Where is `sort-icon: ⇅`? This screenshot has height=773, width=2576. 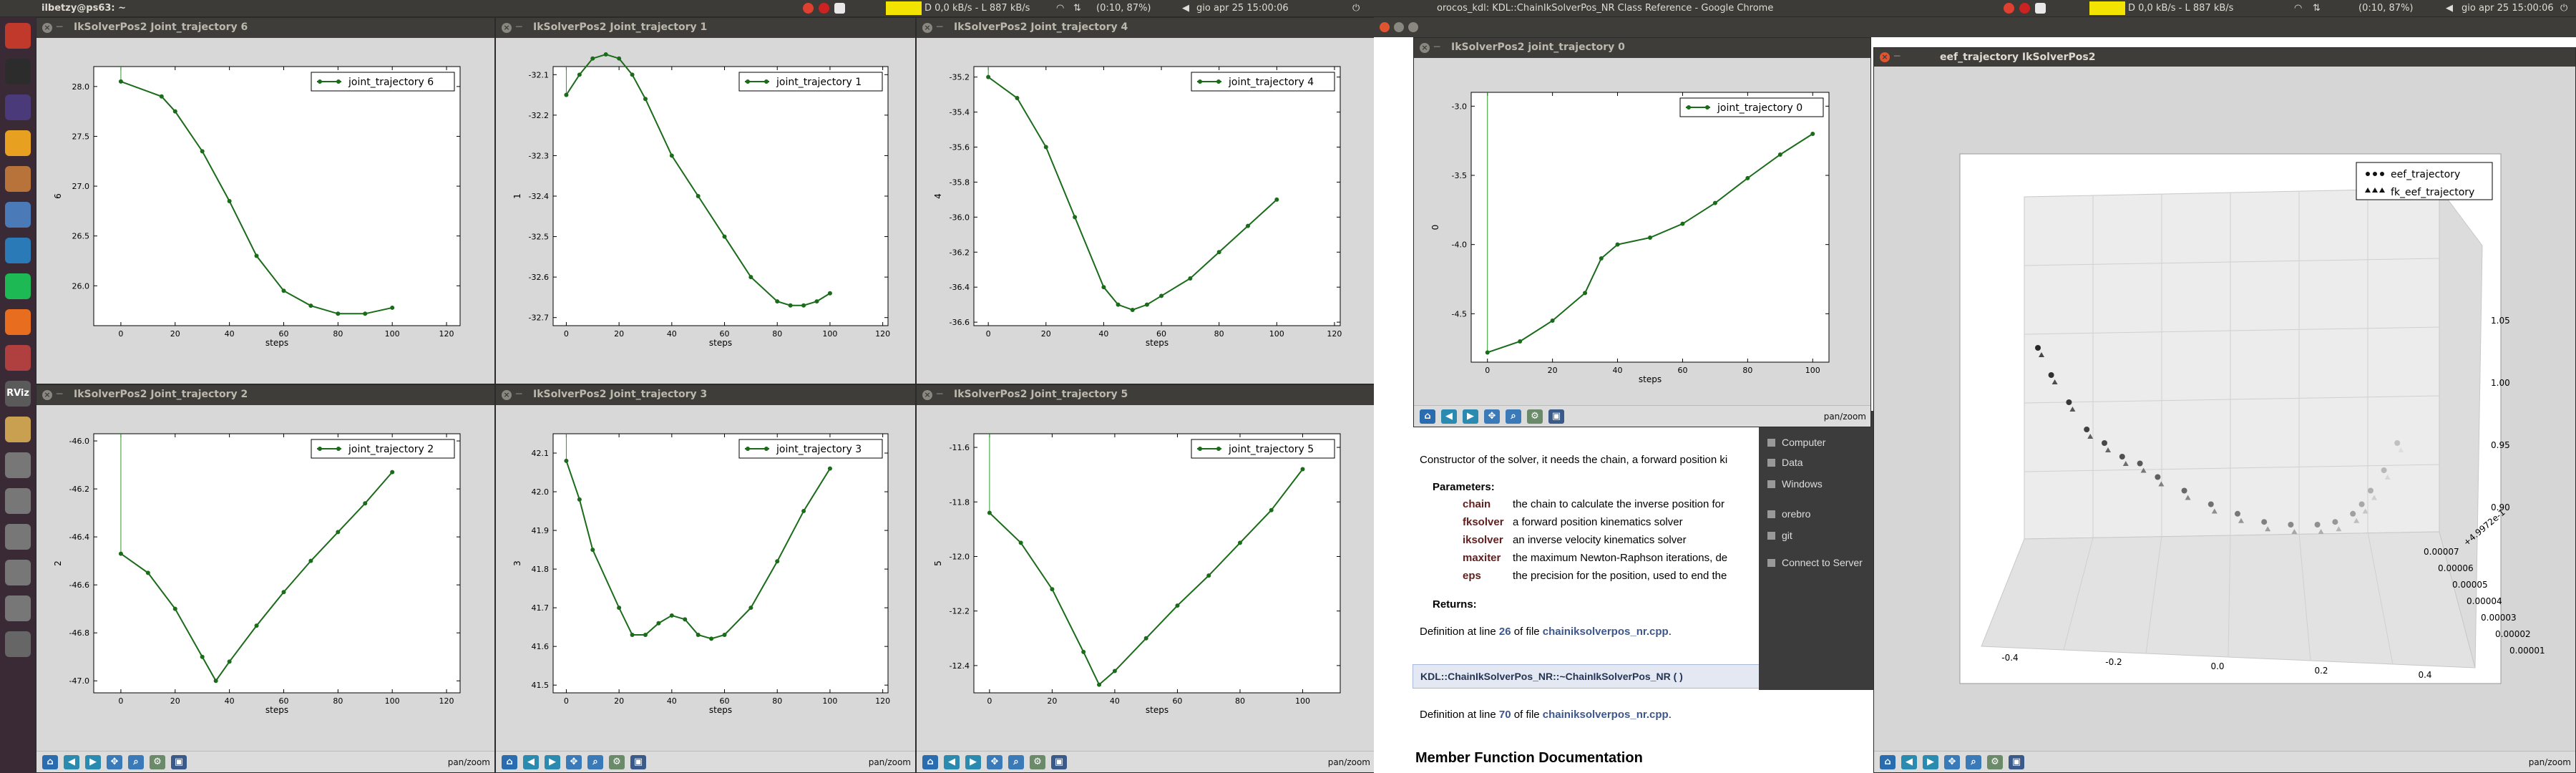 sort-icon: ⇅ is located at coordinates (1077, 8).